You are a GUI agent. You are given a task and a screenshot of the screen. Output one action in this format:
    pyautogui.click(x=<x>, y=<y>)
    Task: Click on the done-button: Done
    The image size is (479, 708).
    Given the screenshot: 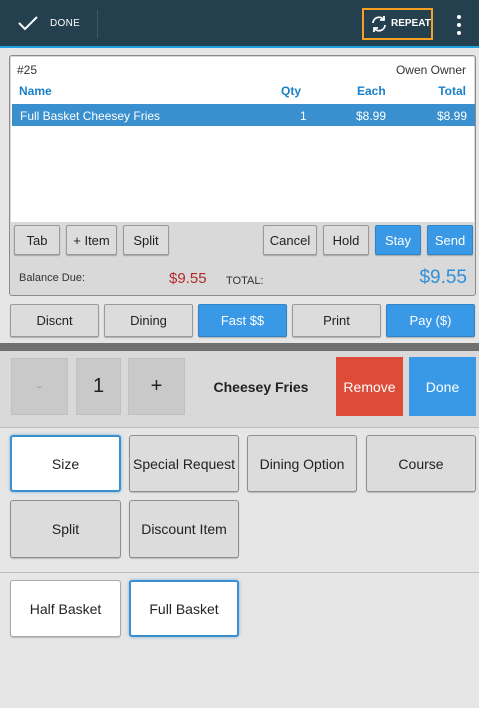 What is the action you would take?
    pyautogui.click(x=442, y=386)
    